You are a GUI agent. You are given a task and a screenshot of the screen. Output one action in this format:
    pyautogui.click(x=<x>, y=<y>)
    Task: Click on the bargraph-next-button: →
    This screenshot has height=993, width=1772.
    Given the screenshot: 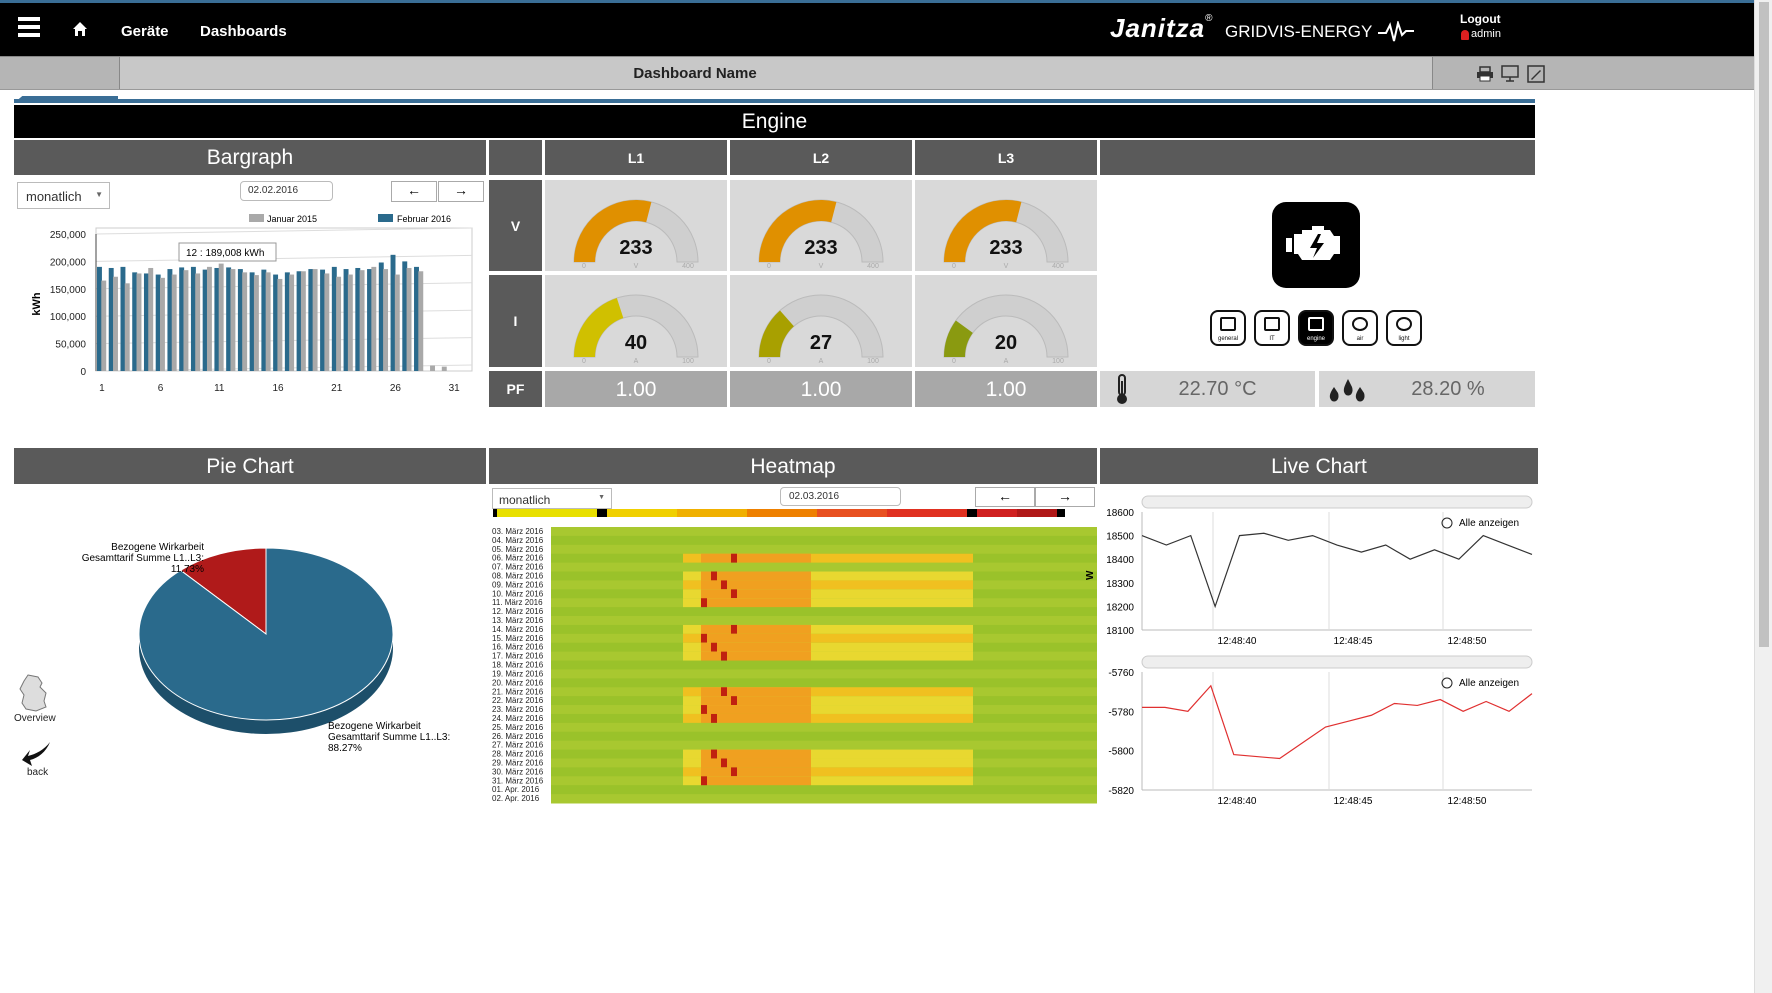 What is the action you would take?
    pyautogui.click(x=461, y=191)
    